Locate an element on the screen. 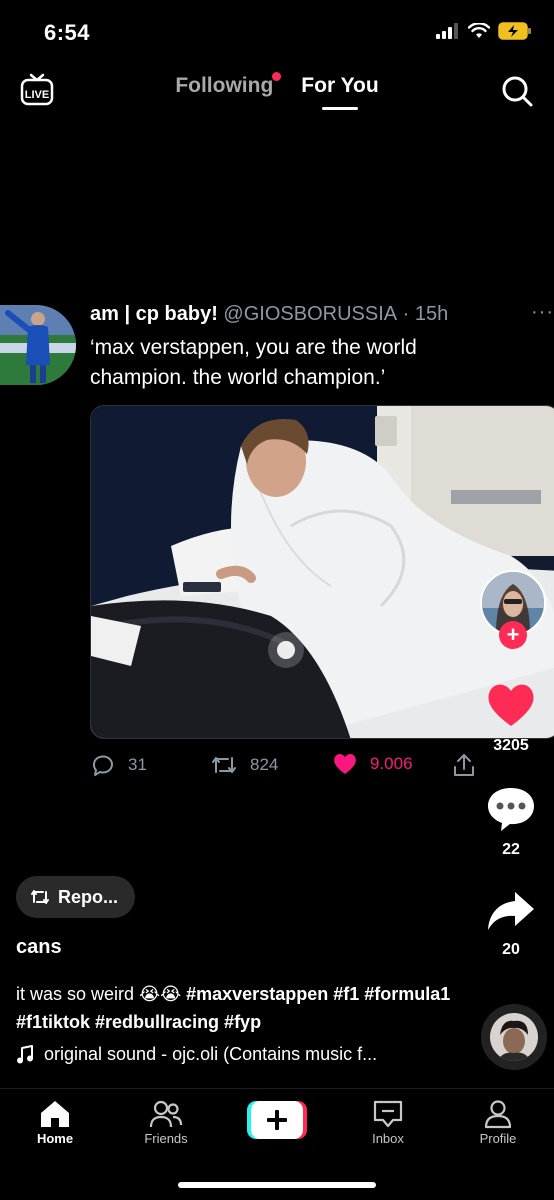 Image resolution: width=554 pixels, height=1200 pixels. tab-for-you: For You is located at coordinates (340, 92).